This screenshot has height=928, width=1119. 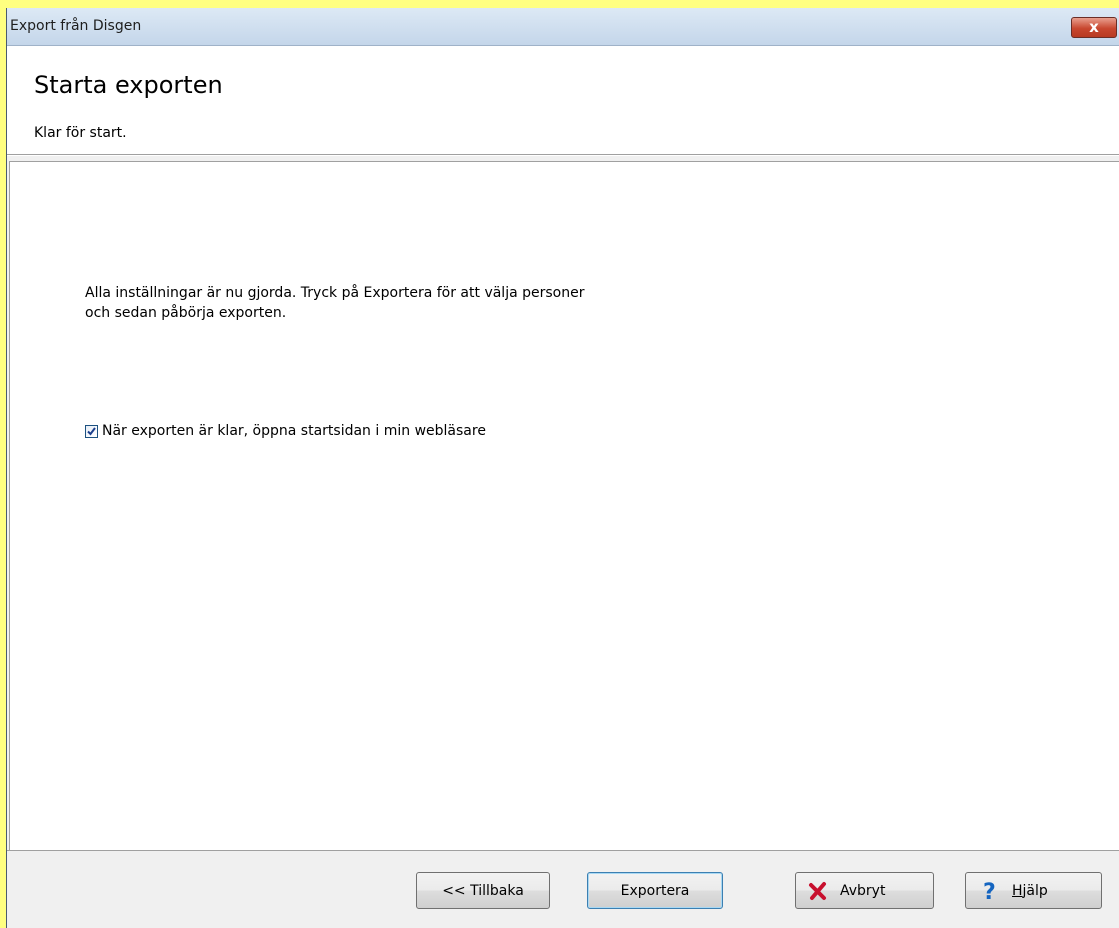 What do you see at coordinates (655, 890) in the screenshot?
I see `export-button: Exportera` at bounding box center [655, 890].